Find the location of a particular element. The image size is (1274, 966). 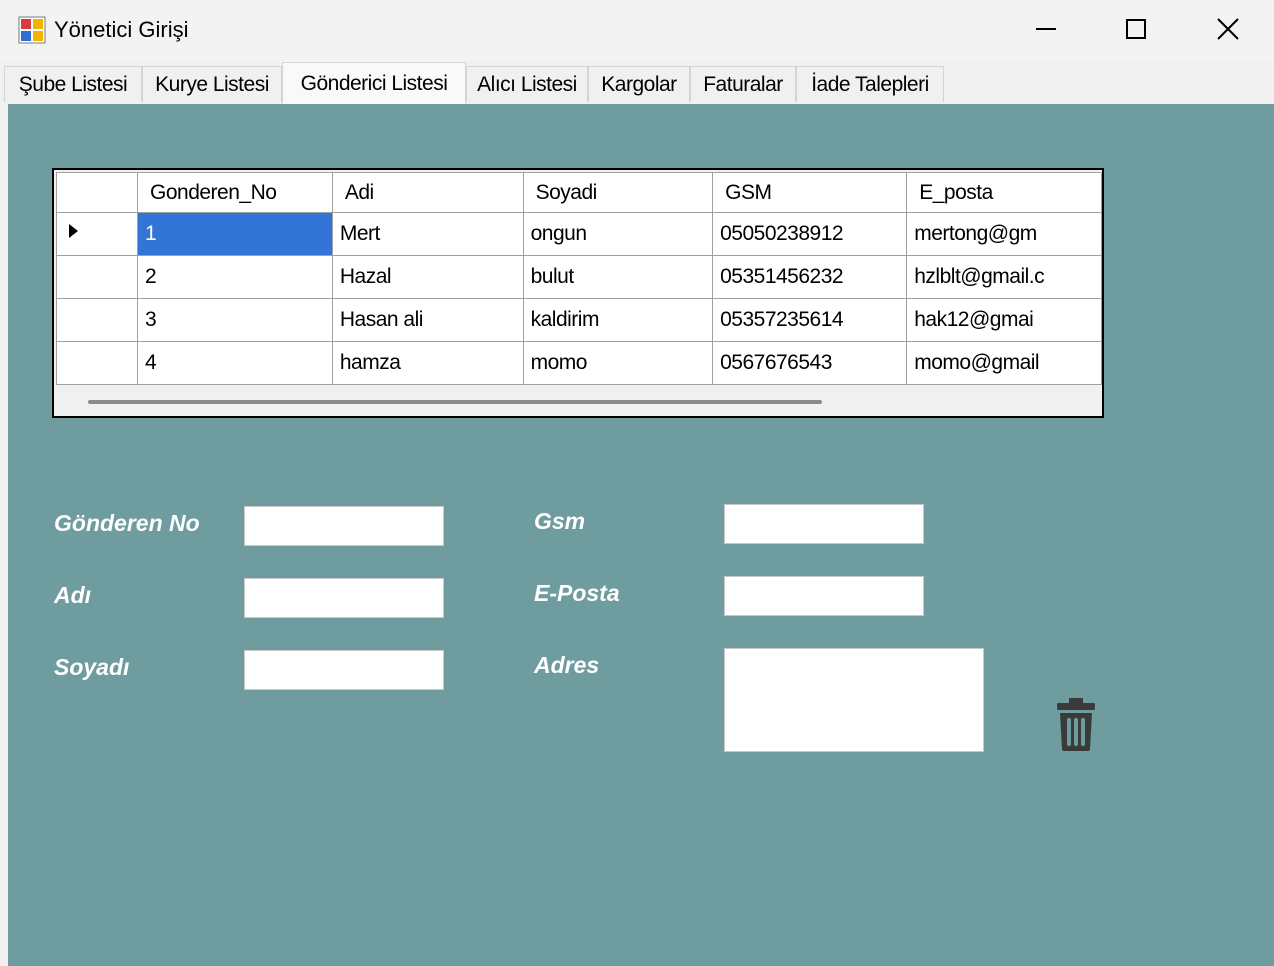

delete-button is located at coordinates (1076, 724).